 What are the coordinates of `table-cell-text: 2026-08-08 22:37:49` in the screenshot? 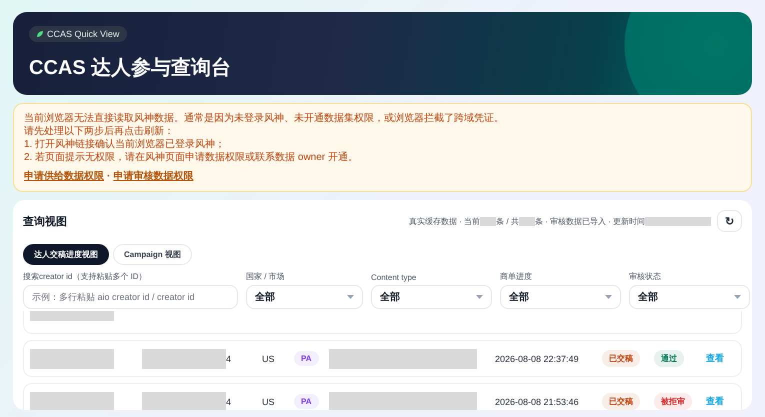 It's located at (537, 359).